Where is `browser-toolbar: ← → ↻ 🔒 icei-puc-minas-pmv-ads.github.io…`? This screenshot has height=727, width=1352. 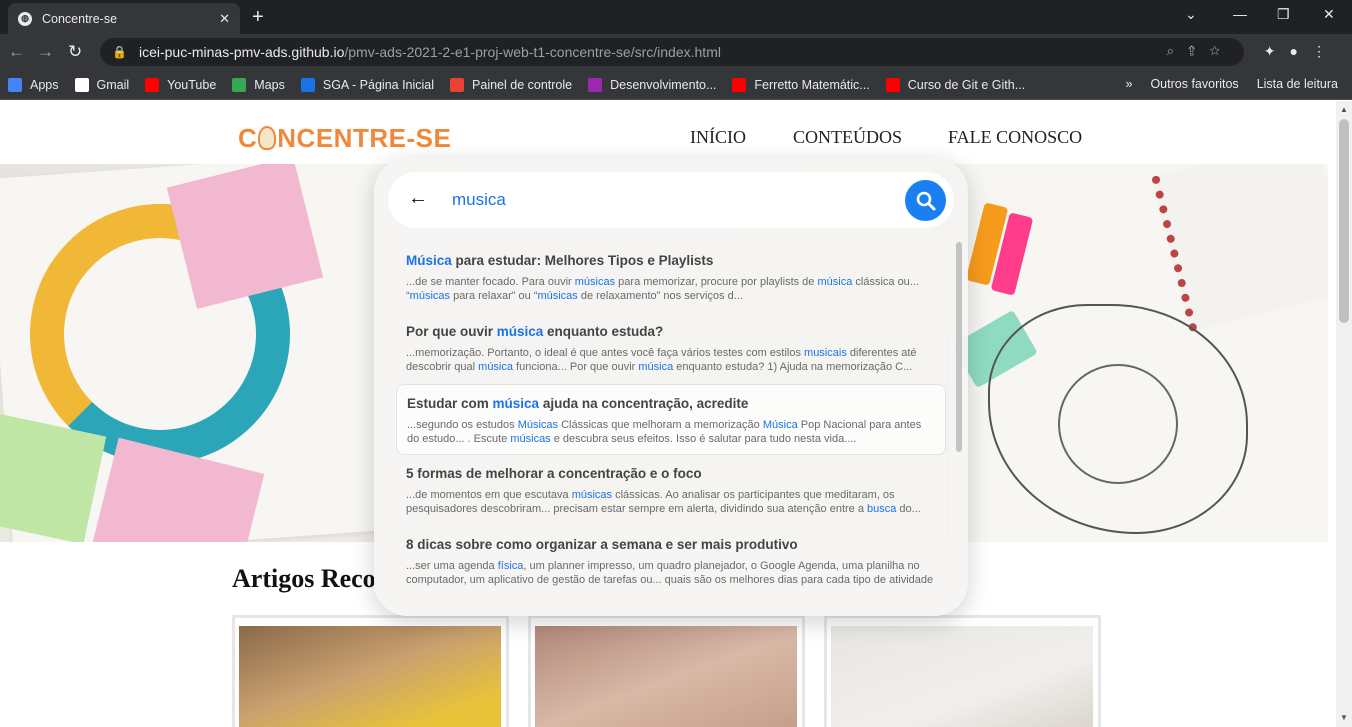 browser-toolbar: ← → ↻ 🔒 icei-puc-minas-pmv-ads.github.io… is located at coordinates (676, 52).